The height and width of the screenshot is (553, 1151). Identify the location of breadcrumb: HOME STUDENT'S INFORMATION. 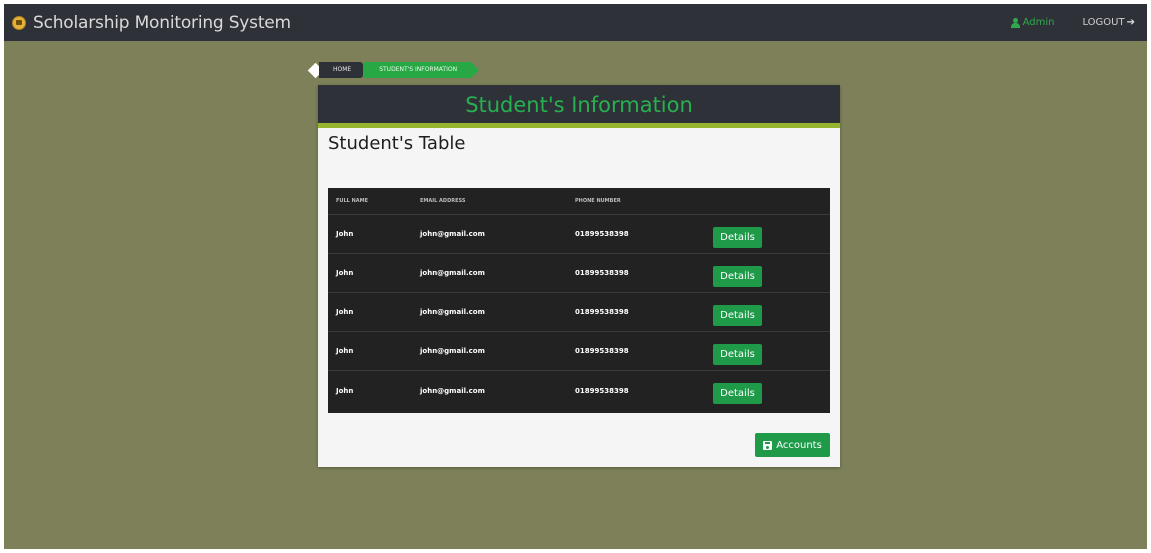
(393, 70).